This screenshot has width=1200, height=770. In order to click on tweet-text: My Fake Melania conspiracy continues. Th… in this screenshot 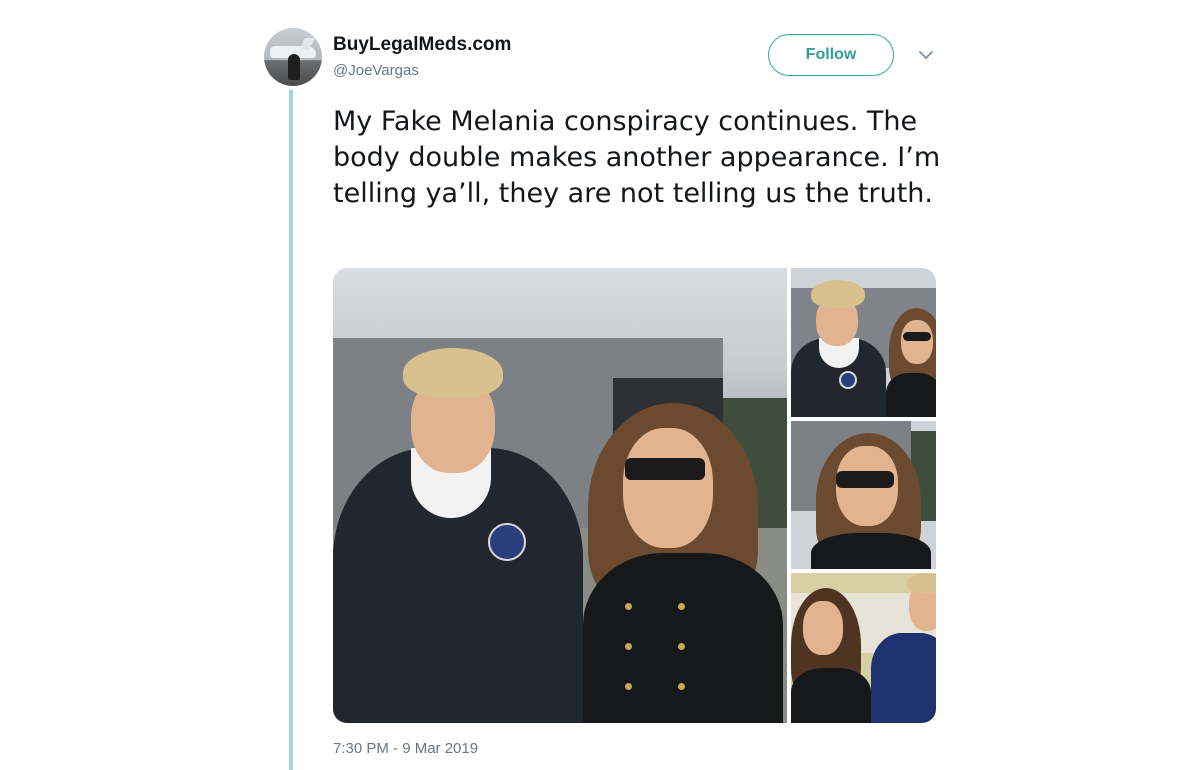, I will do `click(637, 157)`.